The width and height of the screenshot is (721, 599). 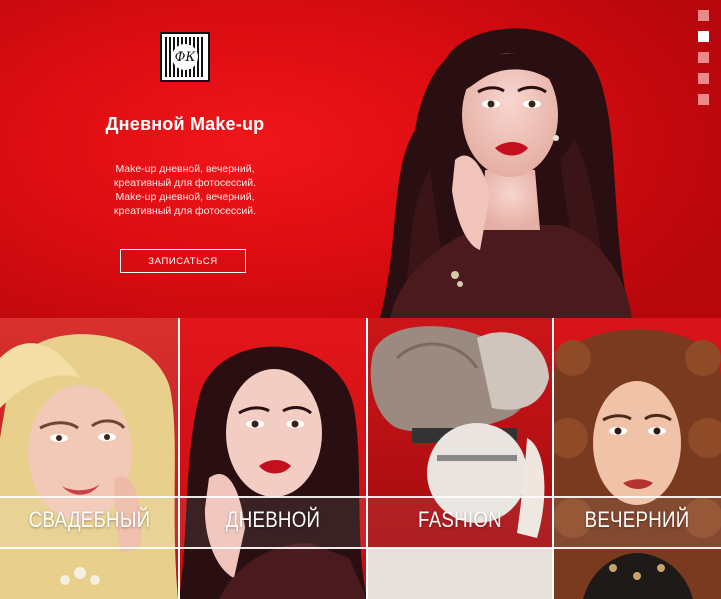 I want to click on signup-button: ЗАПИСАТЬСЯ, so click(x=183, y=261).